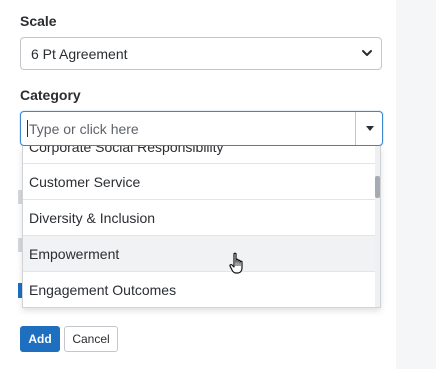 This screenshot has height=369, width=436. I want to click on chevron-down-icon, so click(367, 53).